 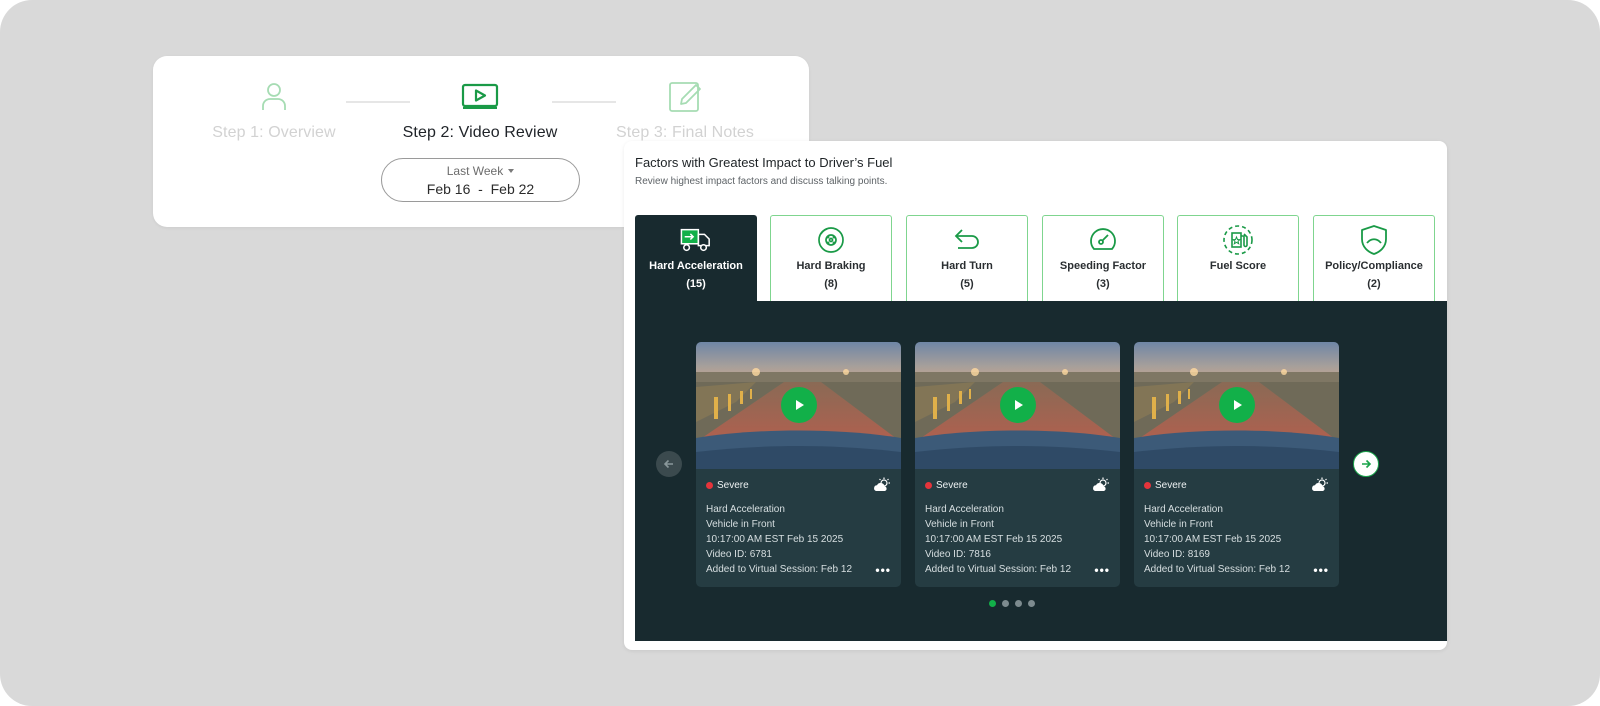 I want to click on tab-policy-compliance: Policy/Compliance (2), so click(x=1374, y=258).